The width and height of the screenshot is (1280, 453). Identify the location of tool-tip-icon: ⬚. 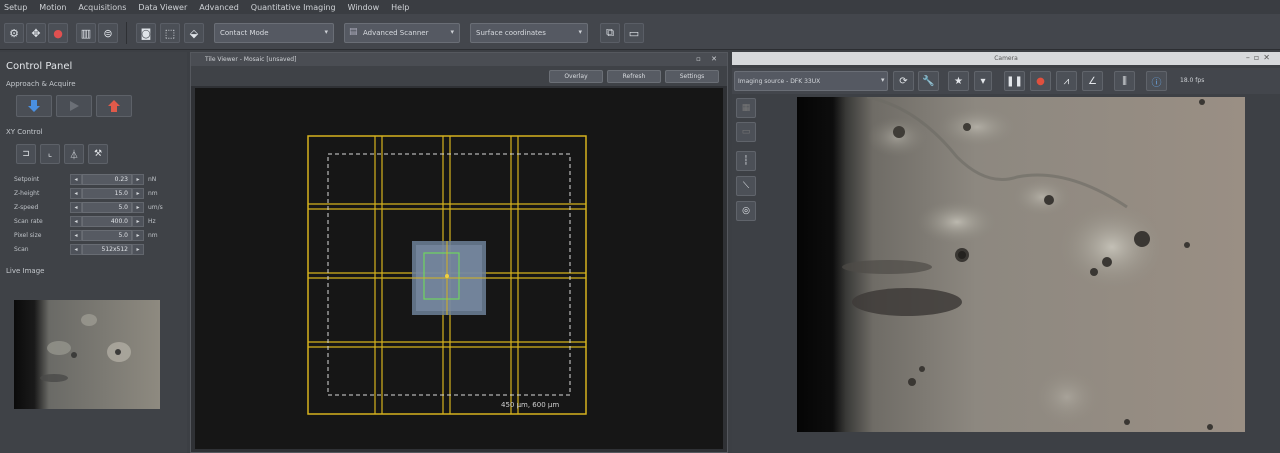
(170, 33).